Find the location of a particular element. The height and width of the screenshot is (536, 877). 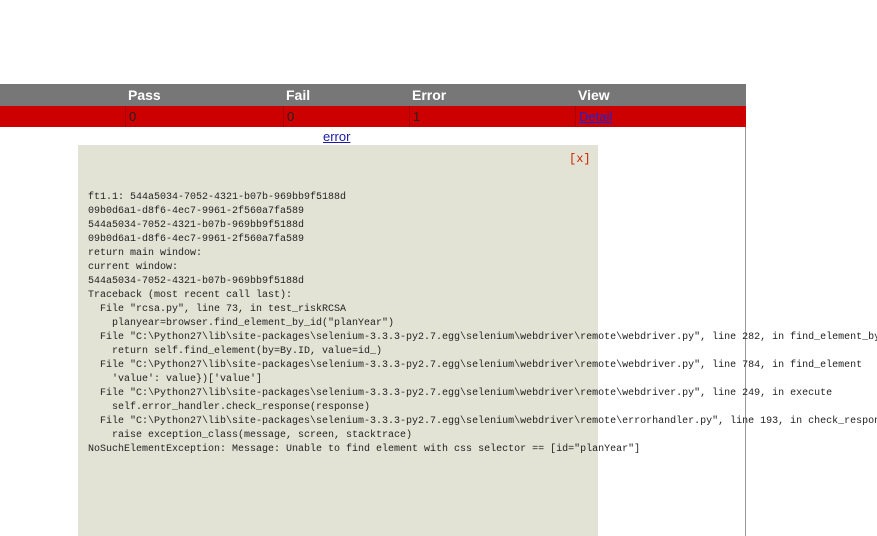

close-button: [x] is located at coordinates (580, 159).